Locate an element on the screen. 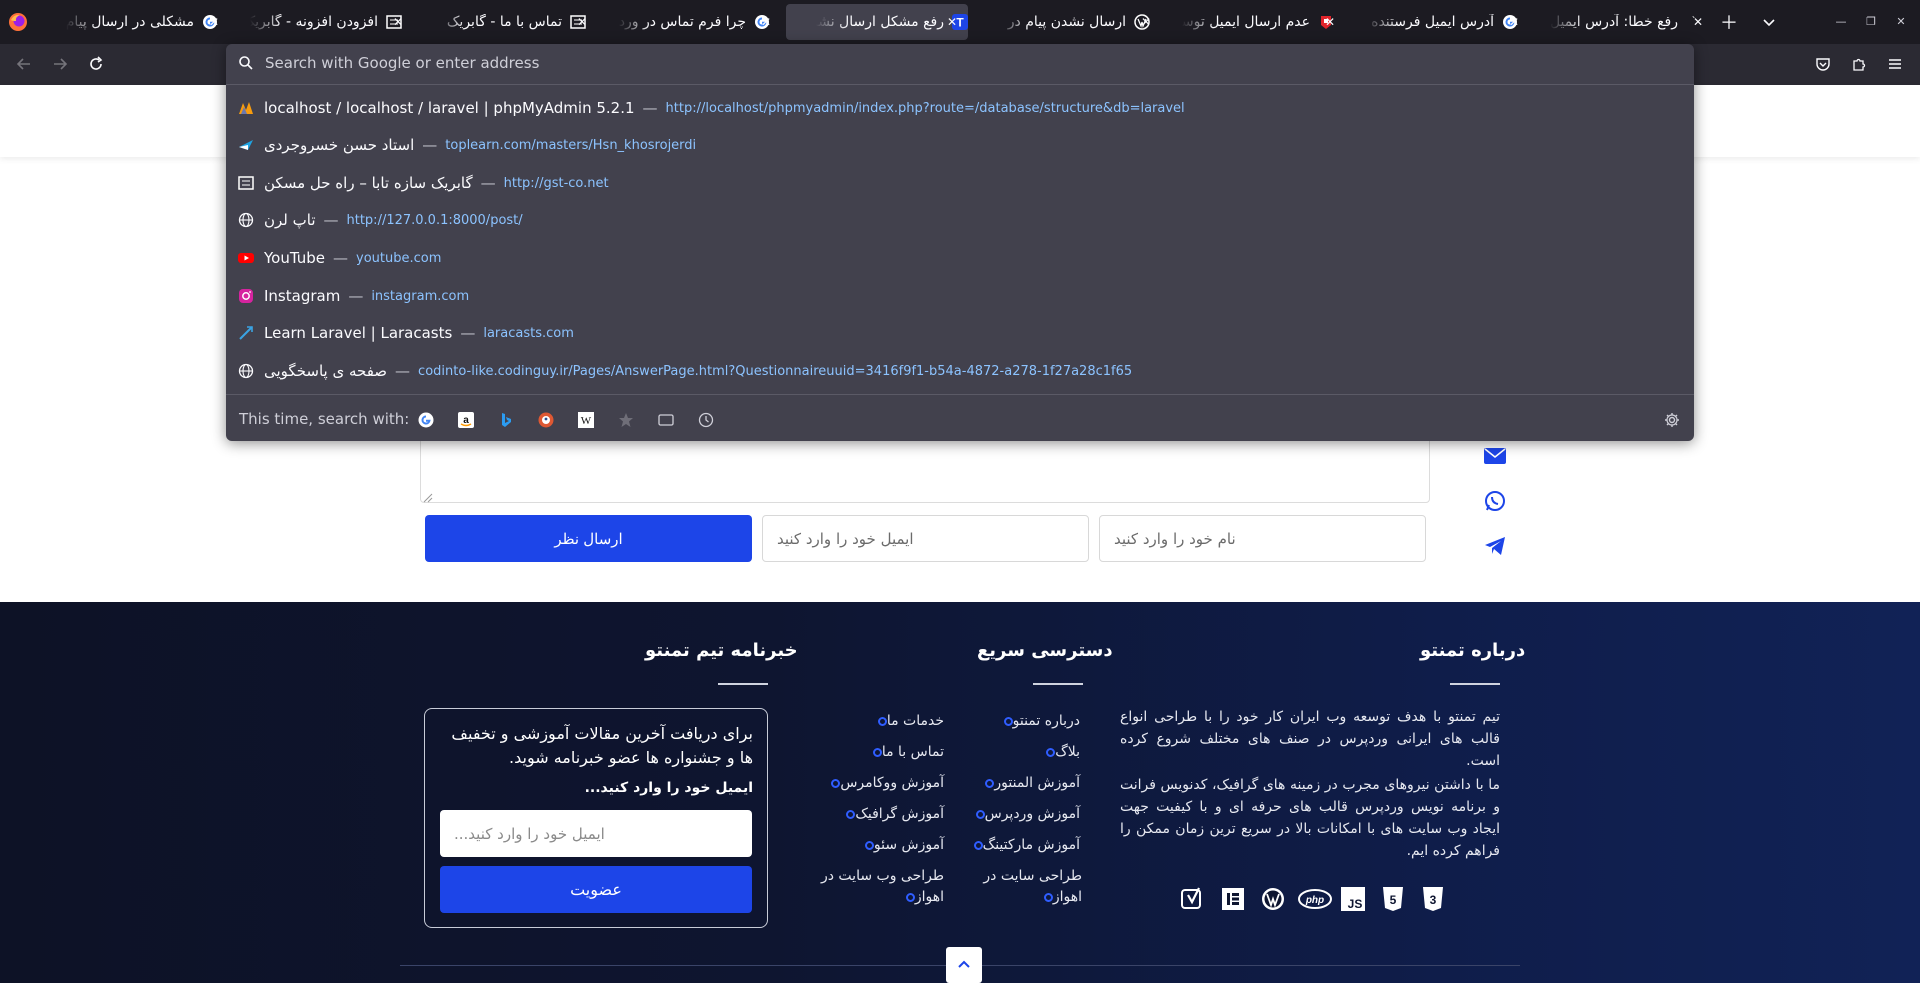  tab-2: تماس با ما - گابریک ✕ is located at coordinates (501, 22).